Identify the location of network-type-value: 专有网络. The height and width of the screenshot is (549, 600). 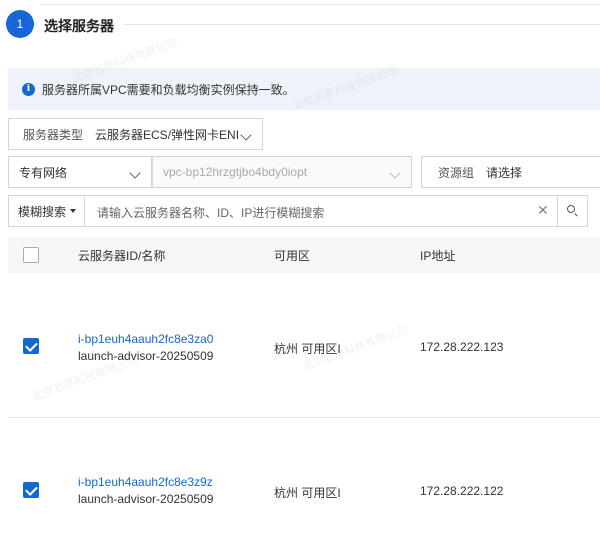
(43, 172).